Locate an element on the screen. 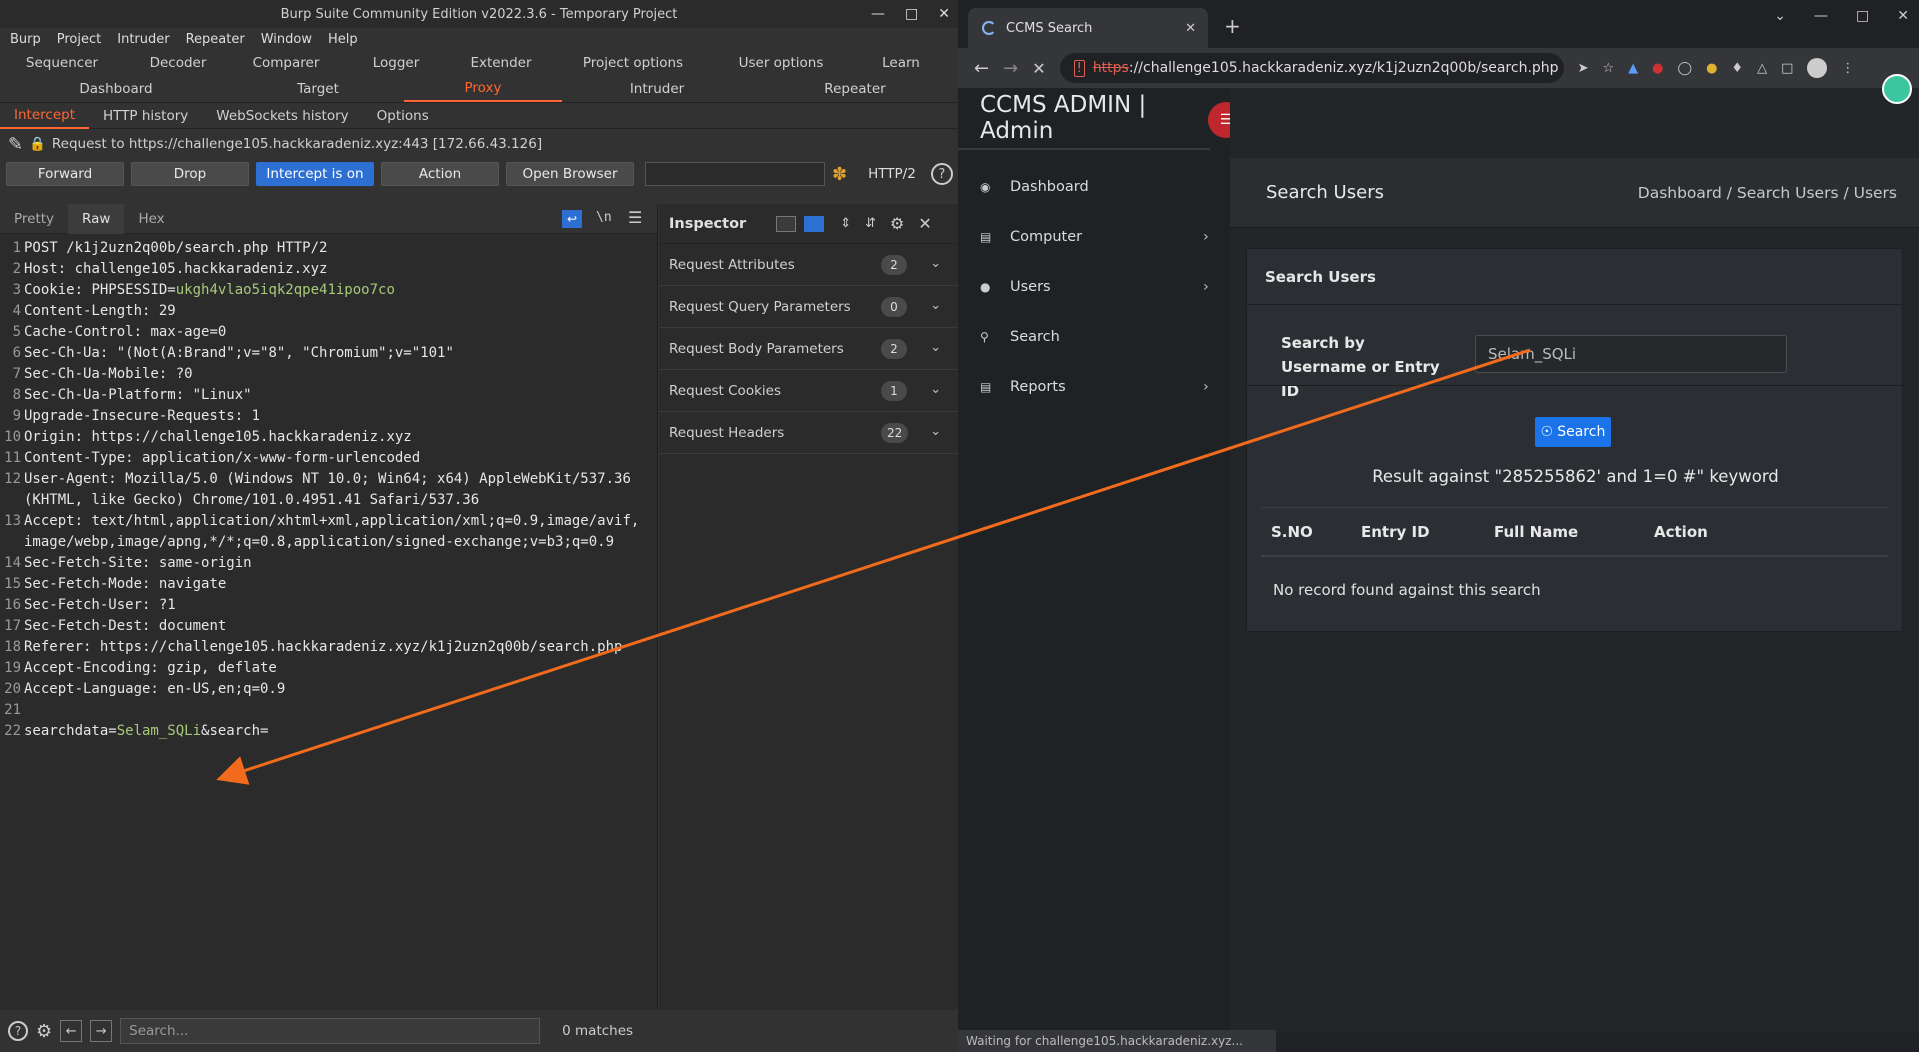  close-tab-icon: ✕ is located at coordinates (1190, 28).